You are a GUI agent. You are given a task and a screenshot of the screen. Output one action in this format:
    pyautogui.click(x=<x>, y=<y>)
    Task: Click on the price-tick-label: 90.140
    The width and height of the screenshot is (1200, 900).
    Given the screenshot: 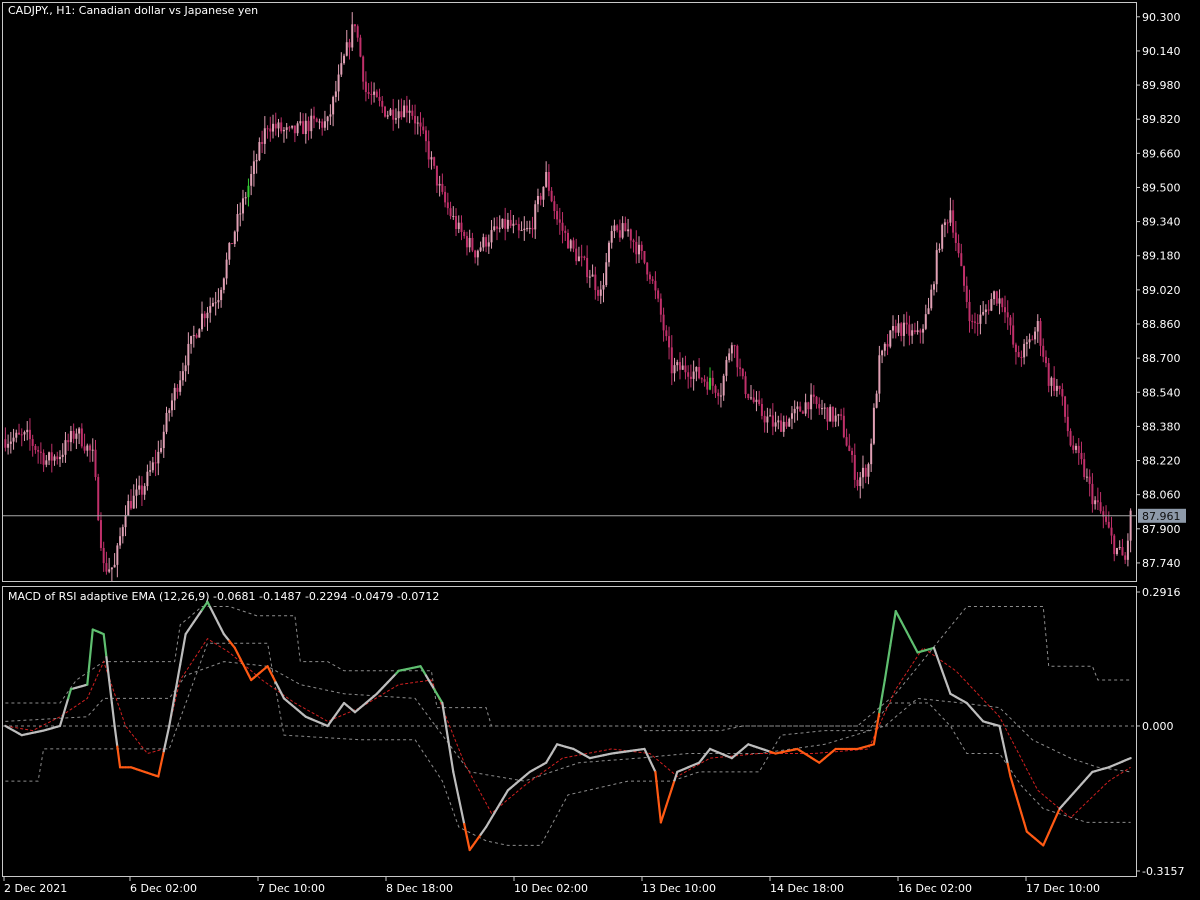 What is the action you would take?
    pyautogui.click(x=1161, y=51)
    